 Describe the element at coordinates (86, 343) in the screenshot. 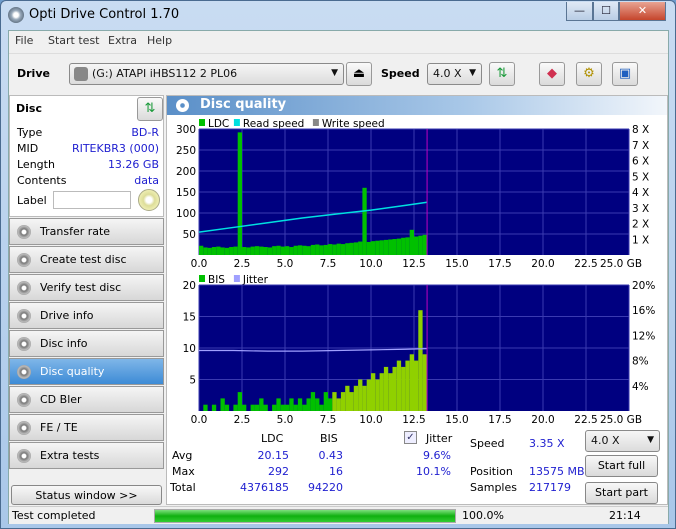

I see `nav-disc-info: Disc info` at that location.